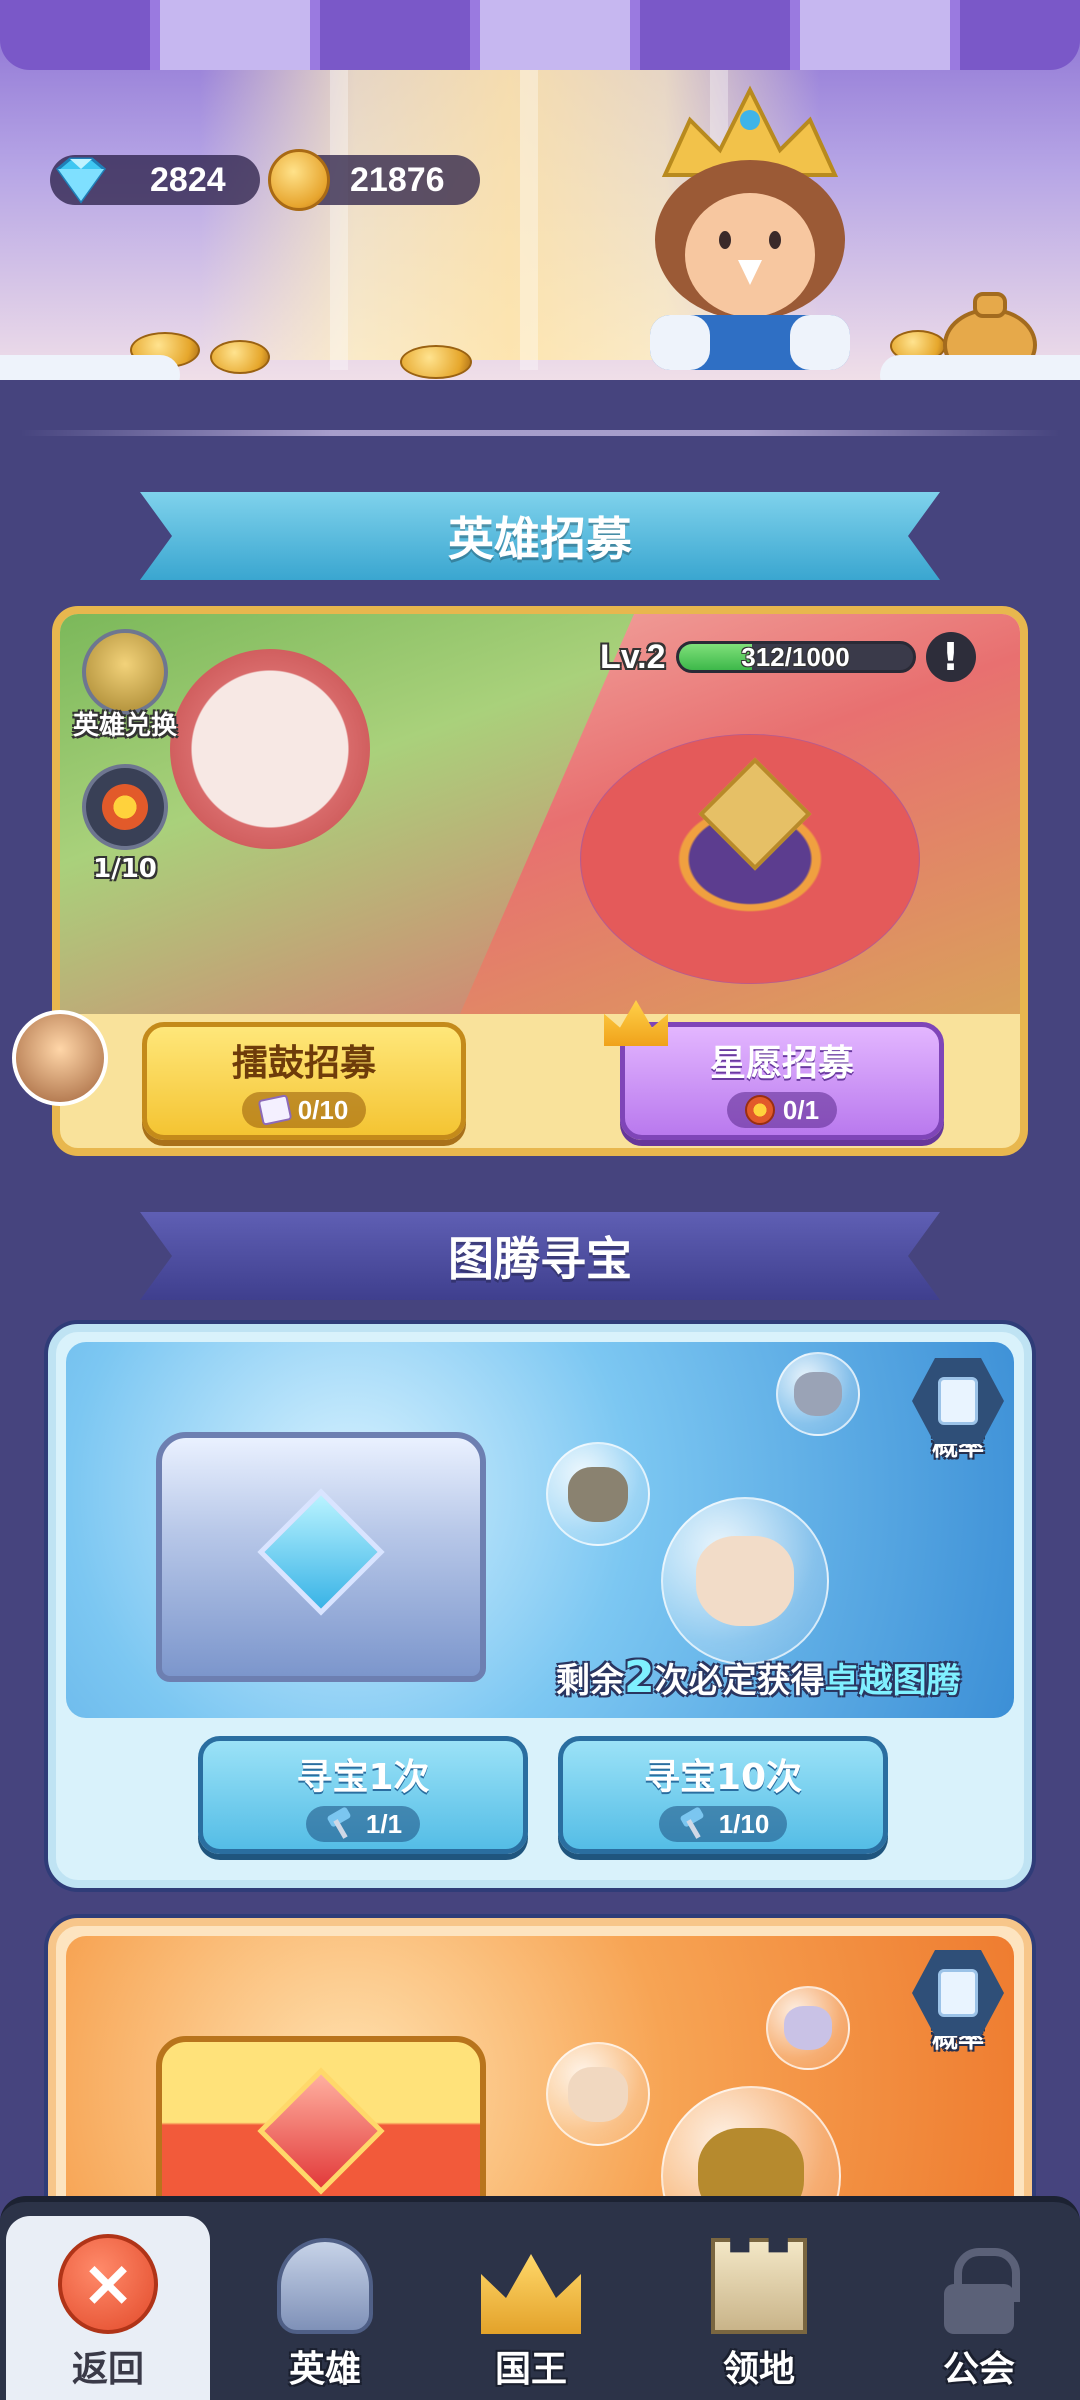 Image resolution: width=1080 pixels, height=2400 pixels. What do you see at coordinates (125, 672) in the screenshot?
I see `helmet-icon` at bounding box center [125, 672].